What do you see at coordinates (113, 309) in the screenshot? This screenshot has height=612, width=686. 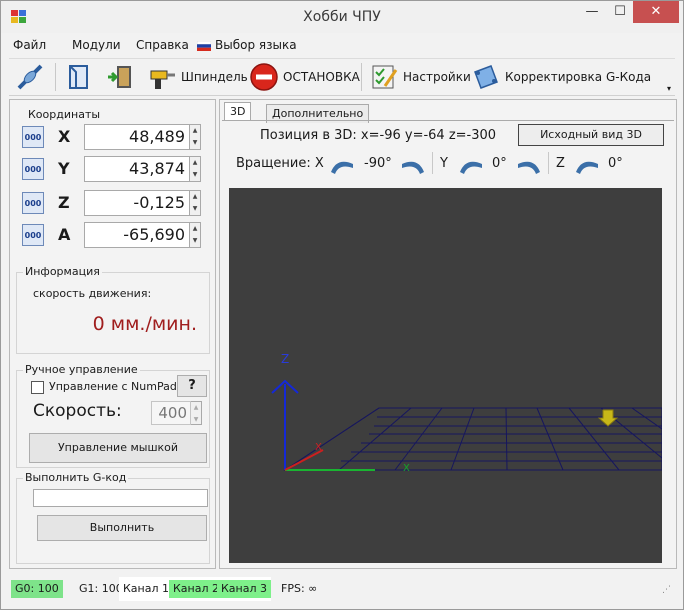 I see `info-group: Информация скорость движения: 0 мм./мин.` at bounding box center [113, 309].